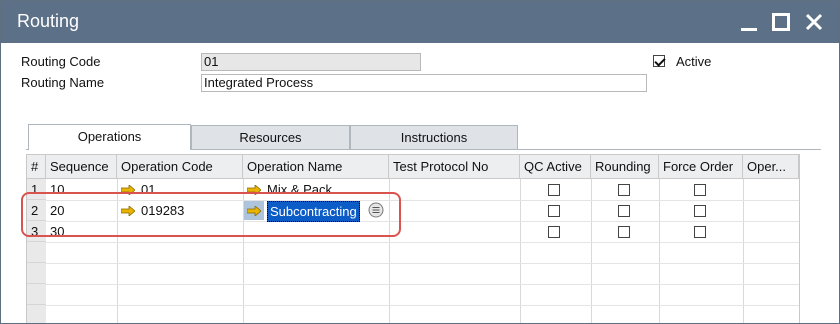 The height and width of the screenshot is (324, 840). I want to click on operation-name-cell-selected: Subcontracting, so click(313, 211).